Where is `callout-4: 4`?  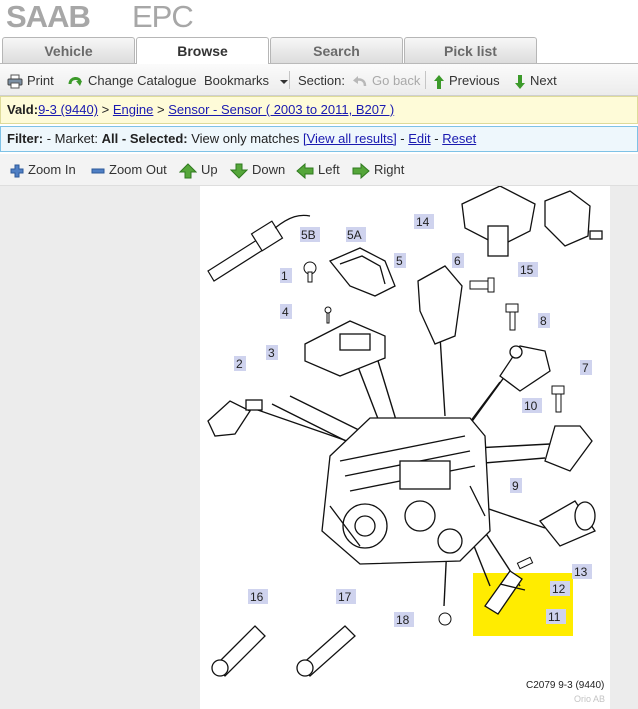
callout-4: 4 is located at coordinates (286, 311).